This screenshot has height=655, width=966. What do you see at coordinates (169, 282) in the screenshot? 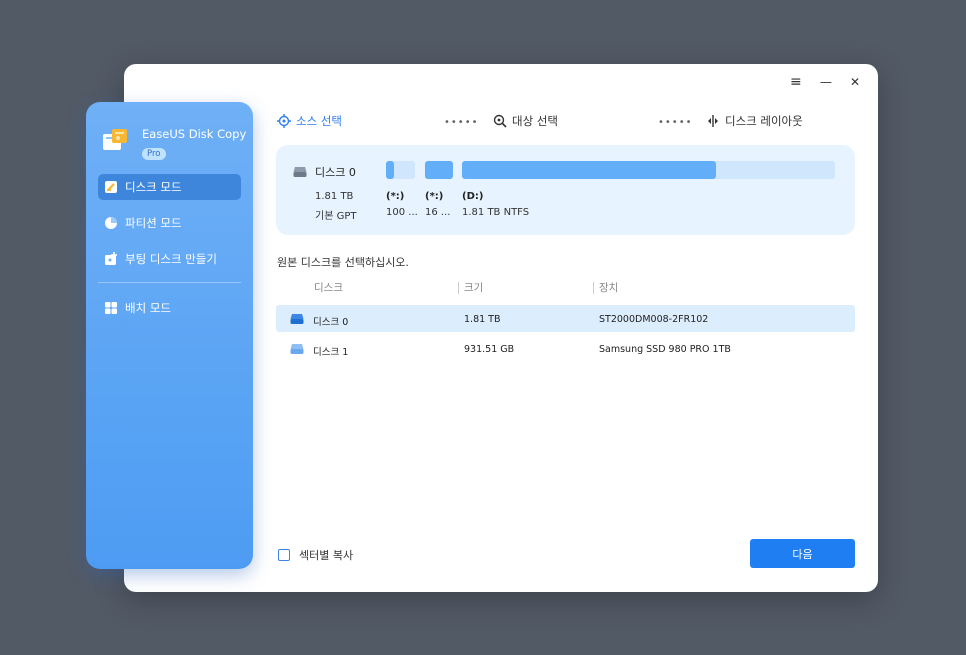
I see `sidebar-divider` at bounding box center [169, 282].